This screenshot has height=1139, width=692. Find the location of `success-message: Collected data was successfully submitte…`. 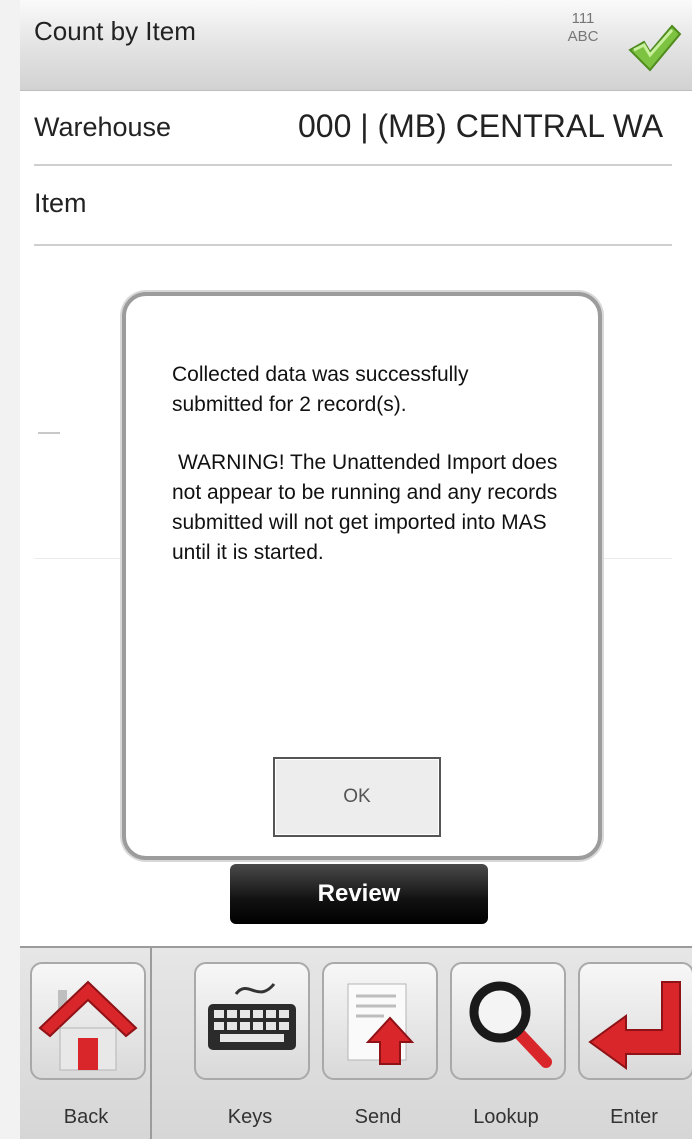

success-message: Collected data was successfully submitte… is located at coordinates (320, 389).